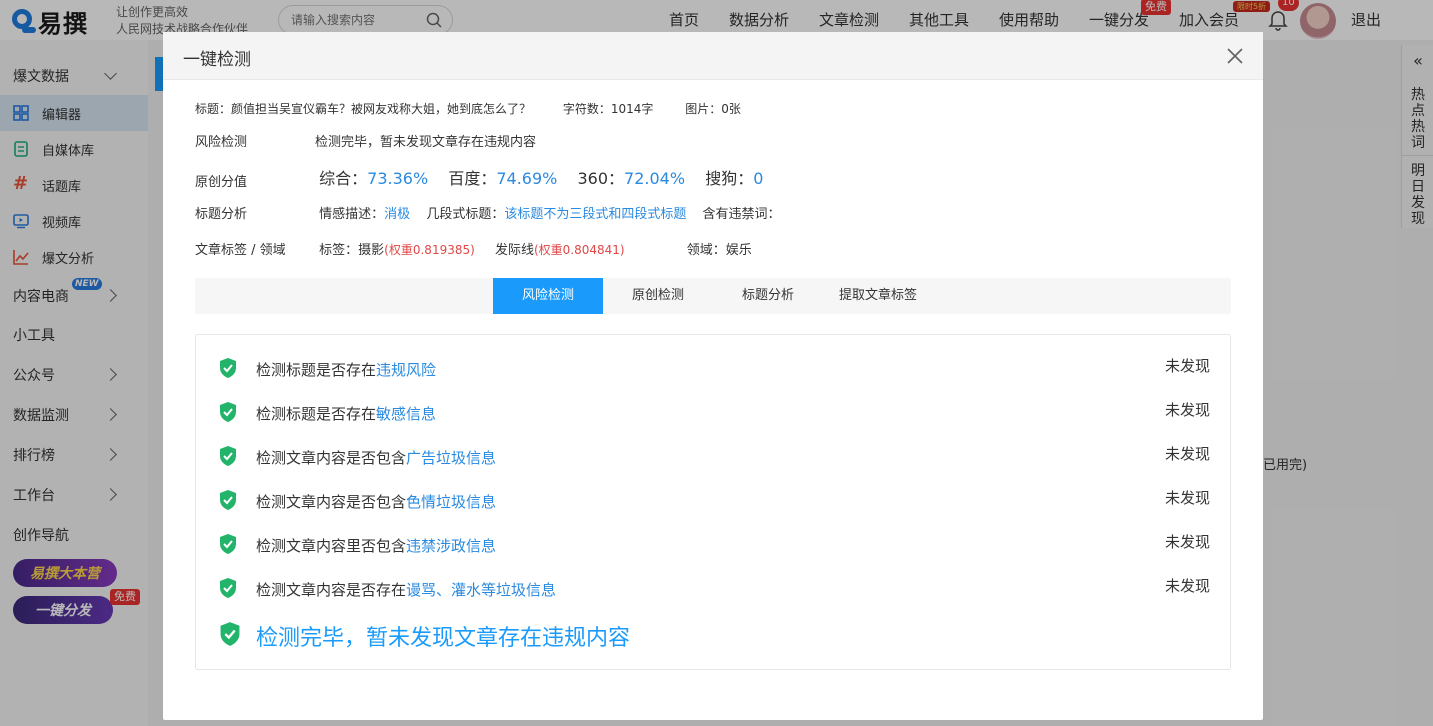 This screenshot has height=726, width=1433. What do you see at coordinates (426, 142) in the screenshot?
I see `risk-value: 检测完毕，暂未发现文章存在违规内容` at bounding box center [426, 142].